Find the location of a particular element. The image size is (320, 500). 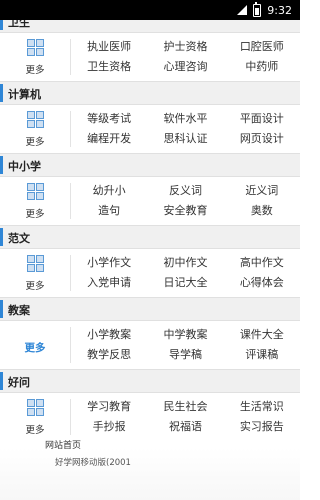

category-link: 民生社会 is located at coordinates (185, 407).